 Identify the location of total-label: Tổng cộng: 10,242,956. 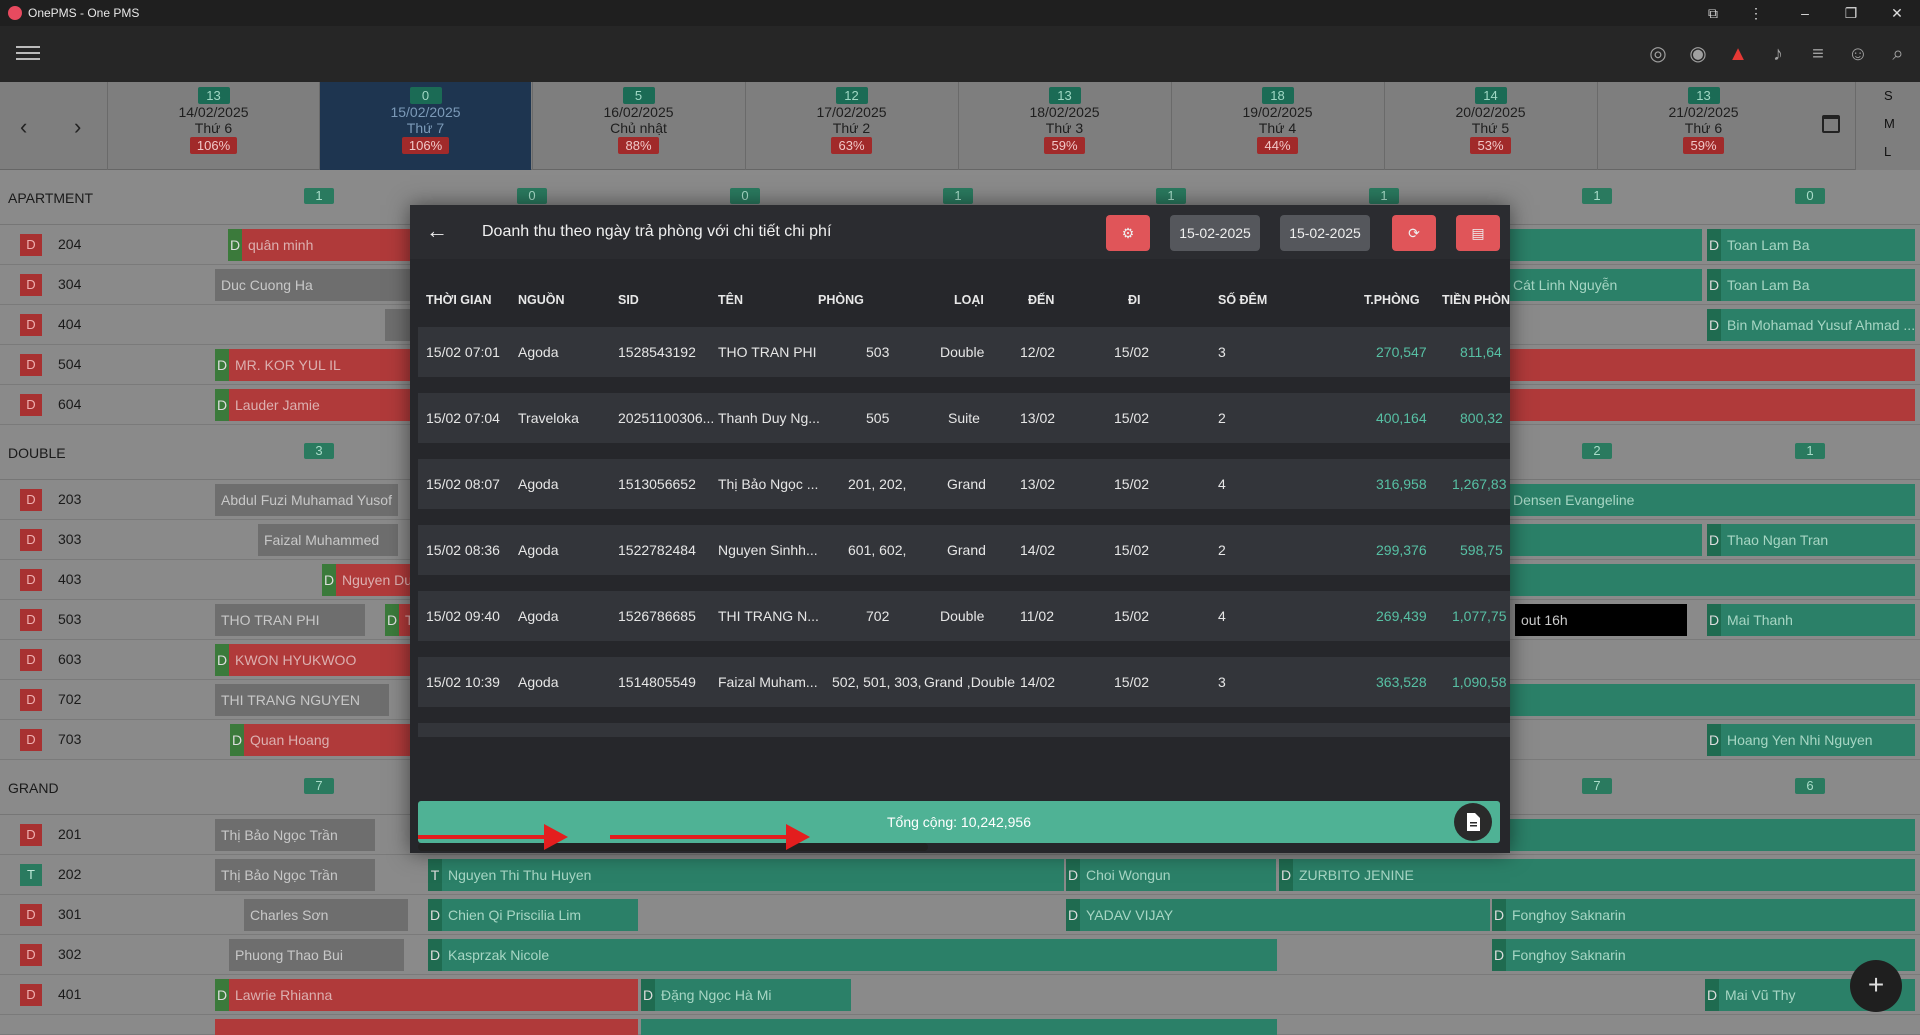
(958, 822).